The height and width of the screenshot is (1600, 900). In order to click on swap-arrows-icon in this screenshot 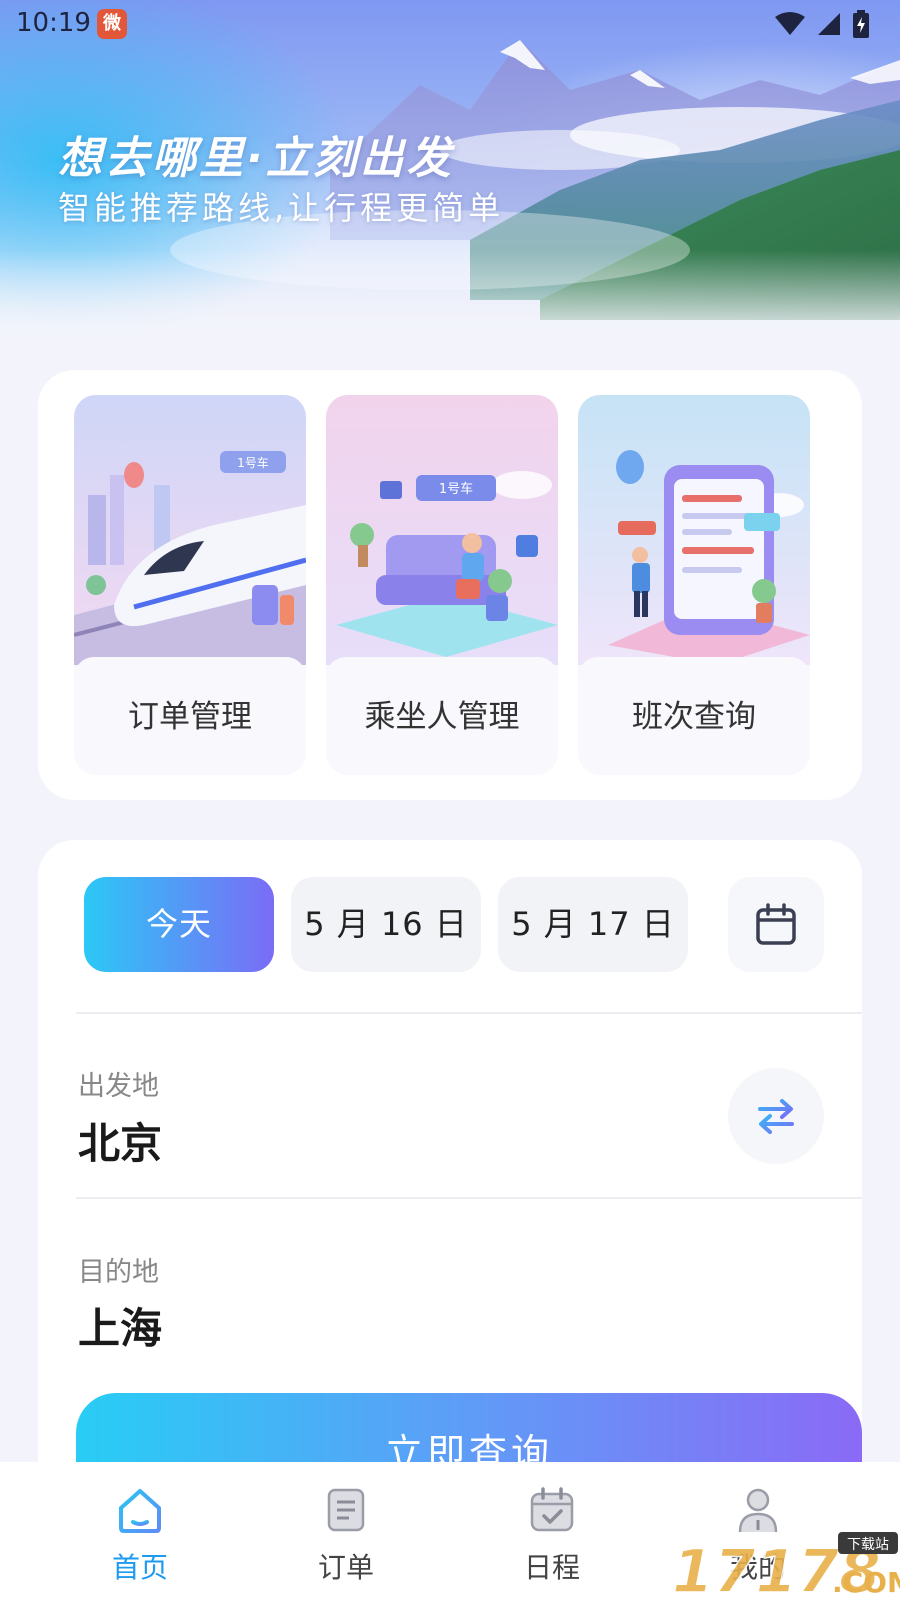, I will do `click(776, 1116)`.